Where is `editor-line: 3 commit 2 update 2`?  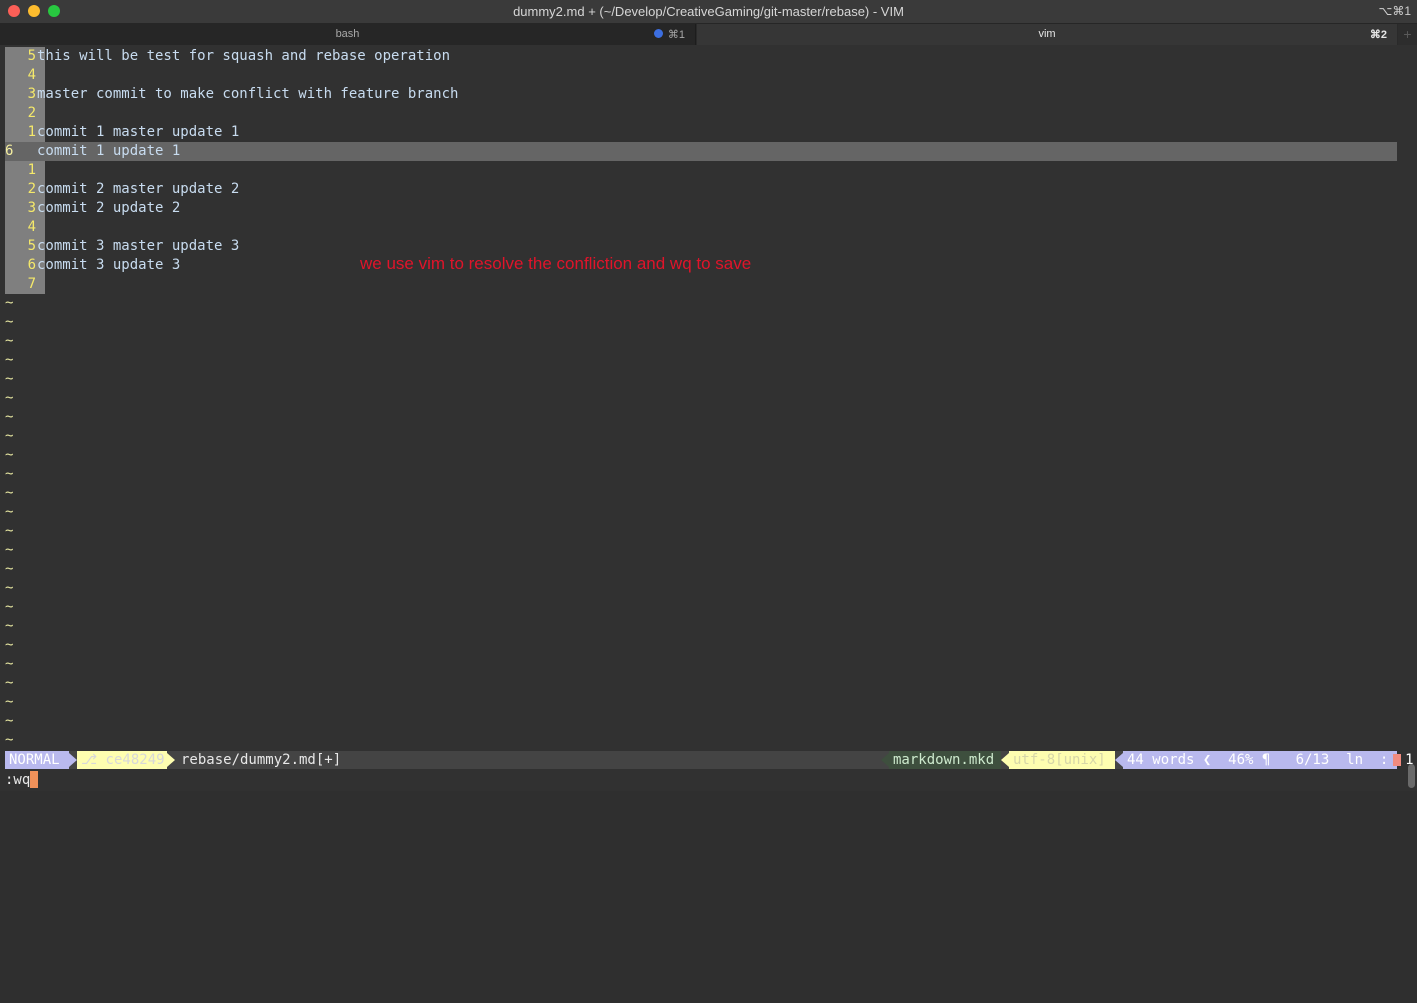
editor-line: 3 commit 2 update 2 is located at coordinates (701, 208).